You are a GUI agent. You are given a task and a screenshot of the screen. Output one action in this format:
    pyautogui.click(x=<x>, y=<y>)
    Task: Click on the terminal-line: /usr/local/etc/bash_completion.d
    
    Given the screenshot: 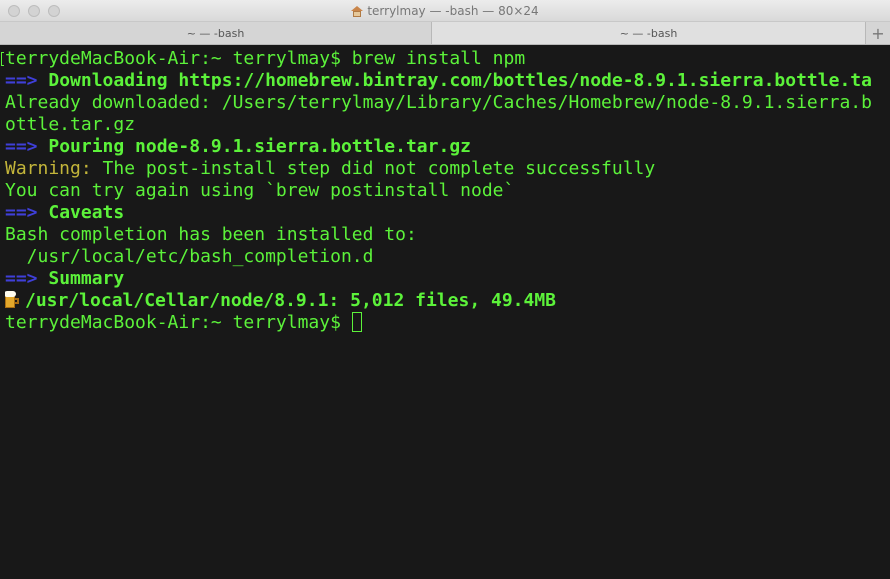 What is the action you would take?
    pyautogui.click(x=445, y=257)
    